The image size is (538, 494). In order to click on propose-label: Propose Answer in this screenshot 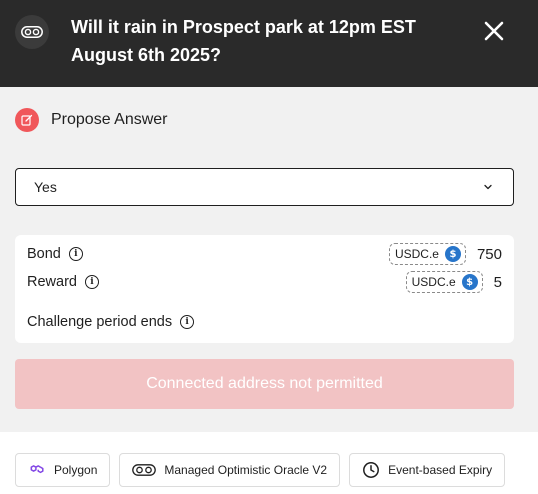, I will do `click(109, 119)`.